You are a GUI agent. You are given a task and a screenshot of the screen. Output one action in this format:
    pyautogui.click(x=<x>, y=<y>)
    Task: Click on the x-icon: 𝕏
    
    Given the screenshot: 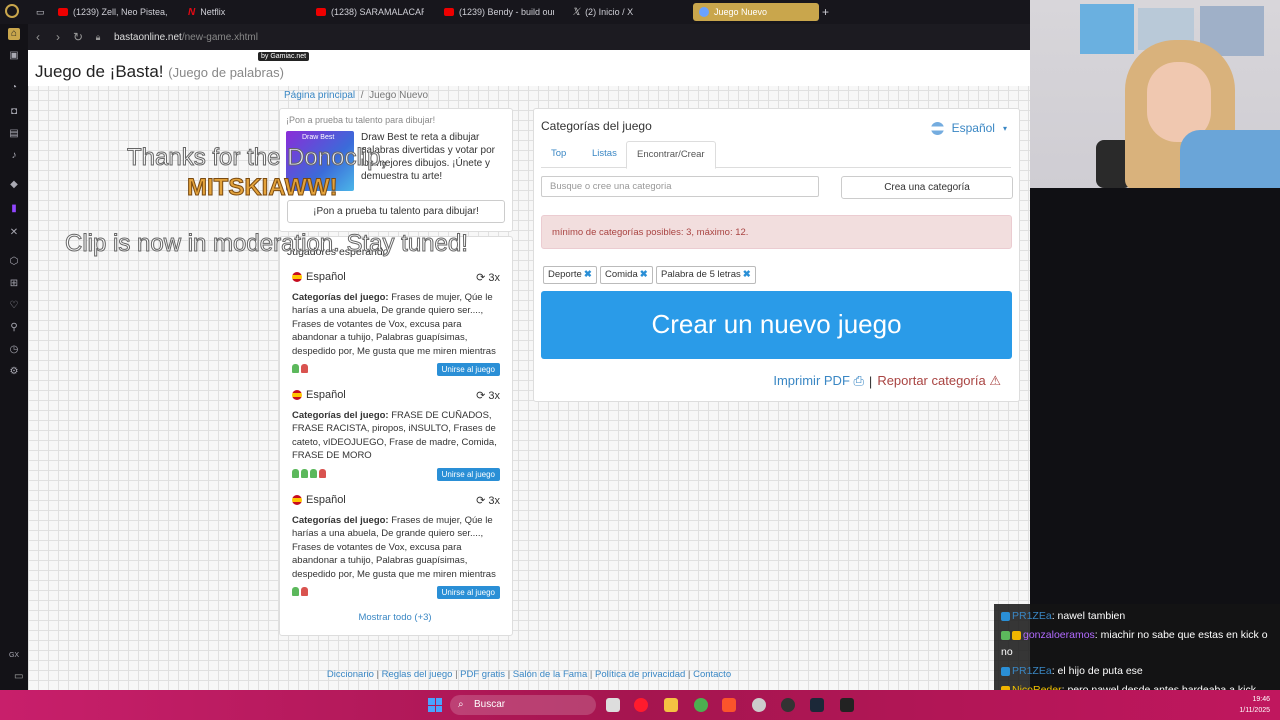 What is the action you would take?
    pyautogui.click(x=576, y=12)
    